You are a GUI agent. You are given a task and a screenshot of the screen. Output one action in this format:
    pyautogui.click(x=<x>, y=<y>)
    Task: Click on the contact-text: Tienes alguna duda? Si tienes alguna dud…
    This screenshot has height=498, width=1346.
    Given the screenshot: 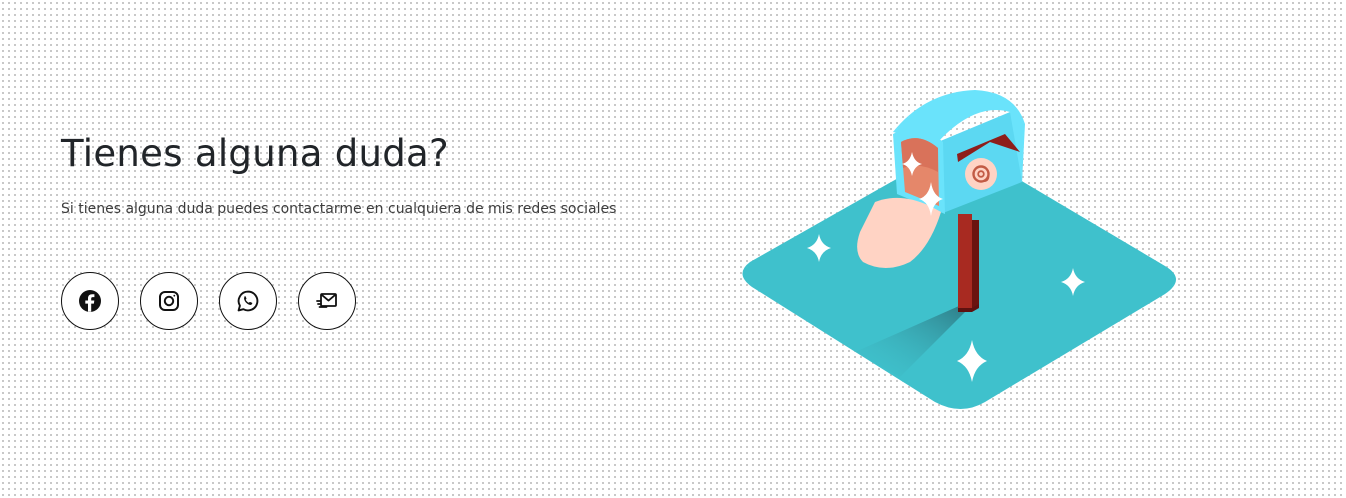 What is the action you would take?
    pyautogui.click(x=381, y=173)
    